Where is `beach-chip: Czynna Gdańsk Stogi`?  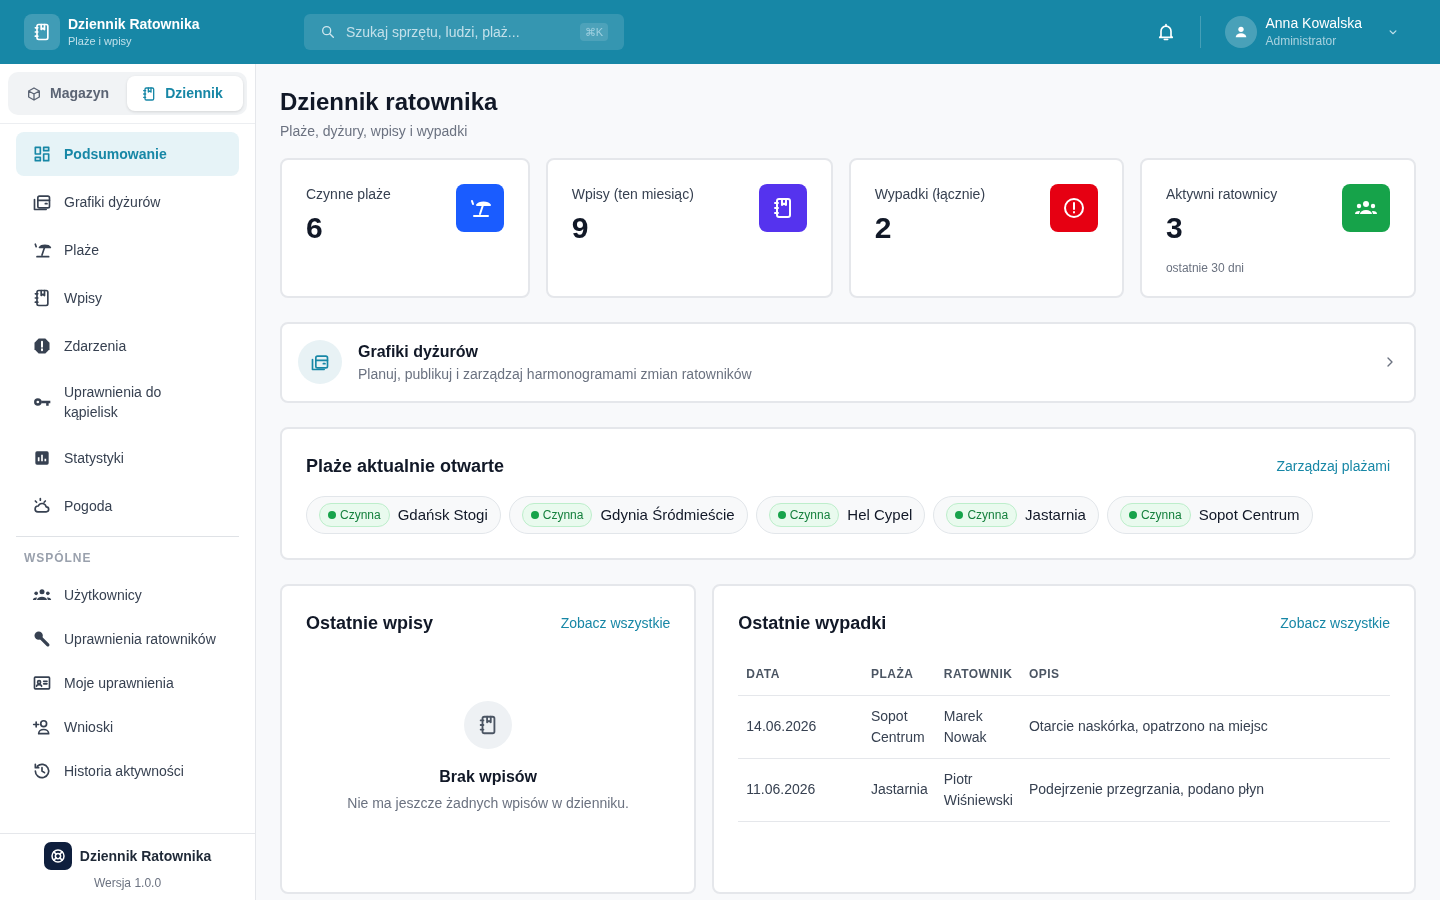
beach-chip: Czynna Gdańsk Stogi is located at coordinates (403, 514).